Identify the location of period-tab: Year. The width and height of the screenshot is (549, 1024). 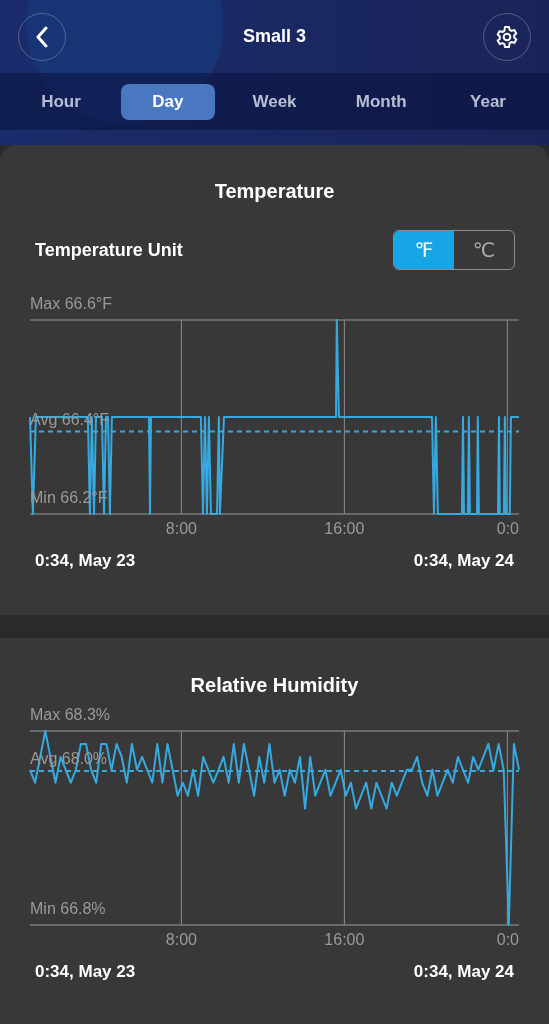
(488, 101).